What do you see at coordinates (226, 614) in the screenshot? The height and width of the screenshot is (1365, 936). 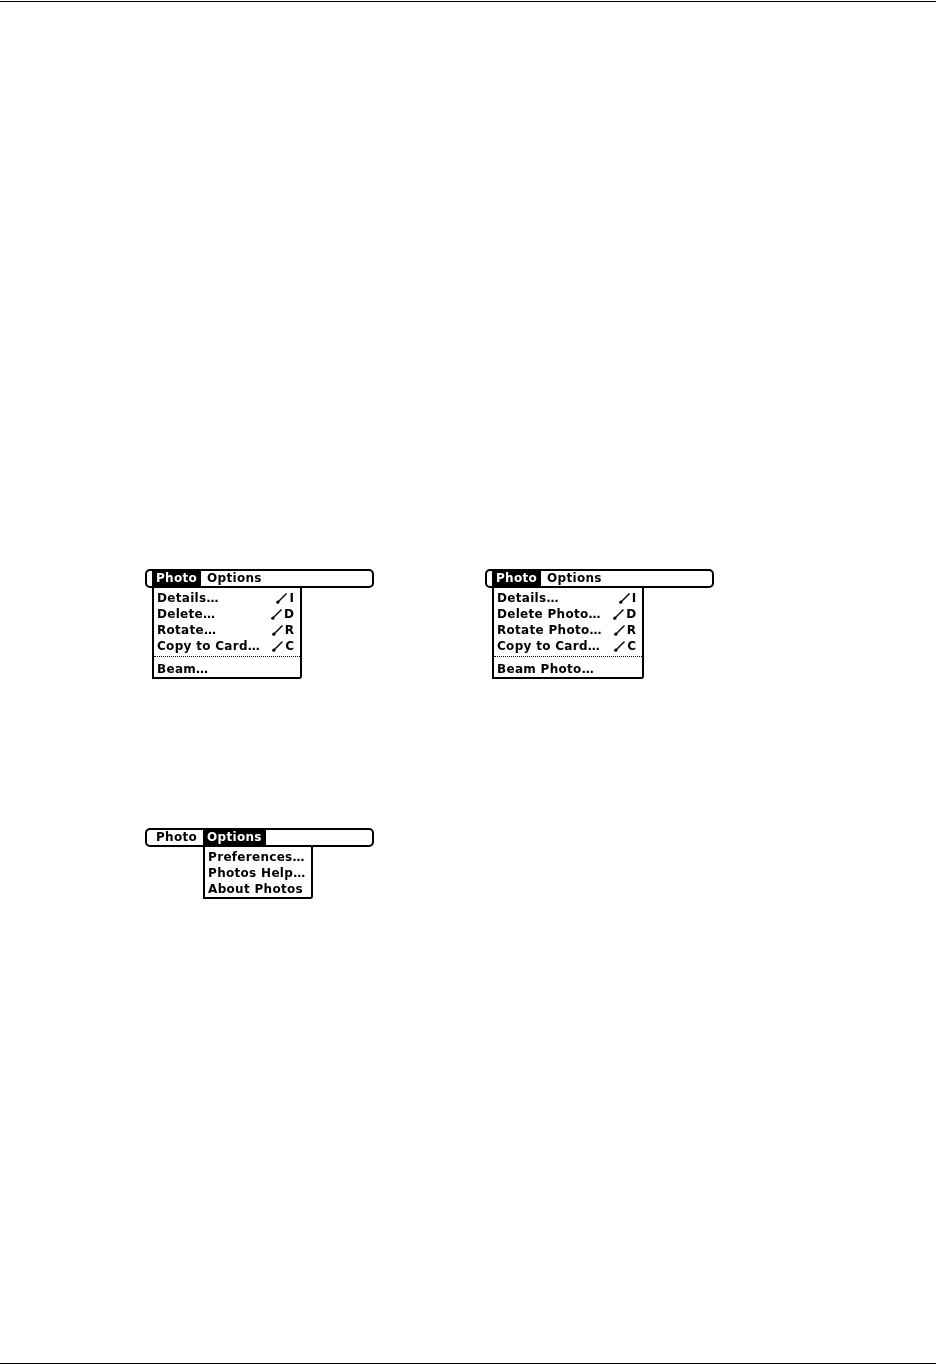 I see `menu-item: Delete… D` at bounding box center [226, 614].